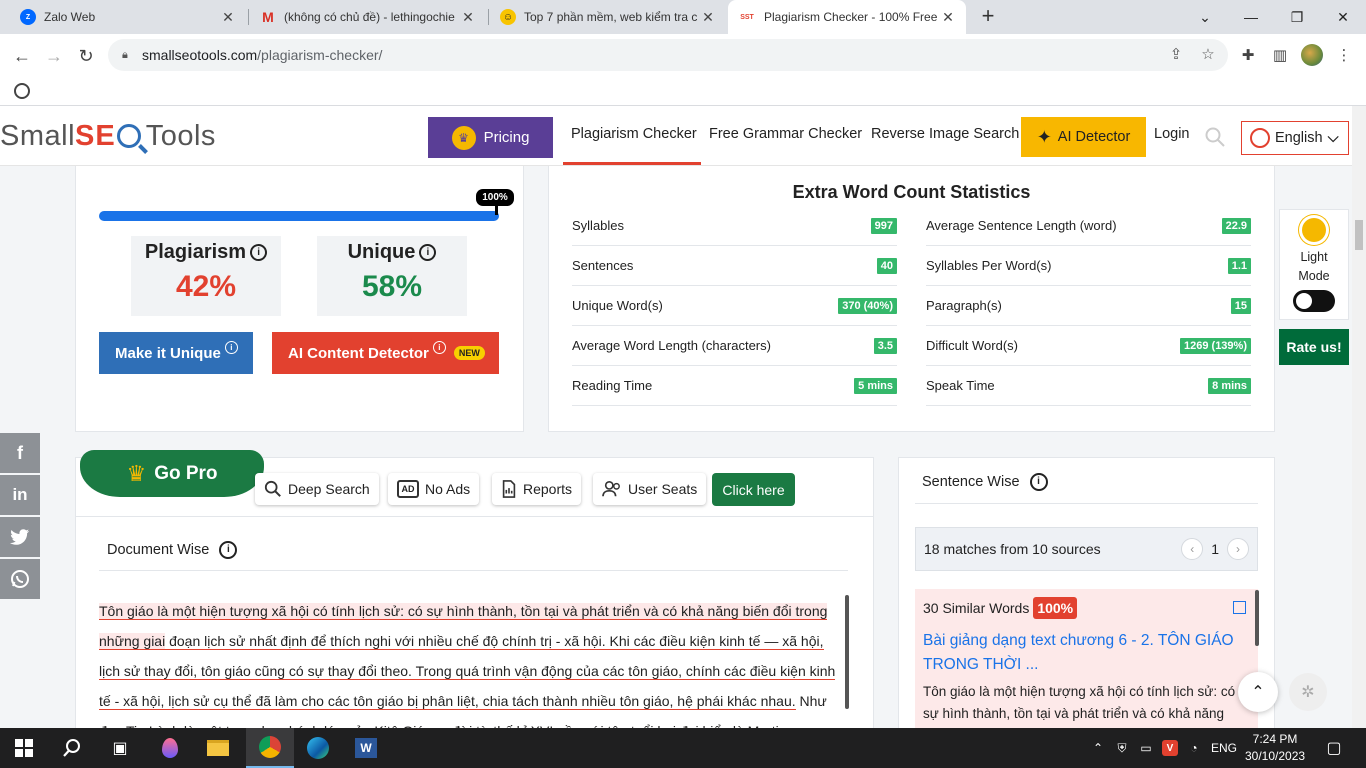  I want to click on extensions-puzzle-icon: ✚, so click(1248, 55).